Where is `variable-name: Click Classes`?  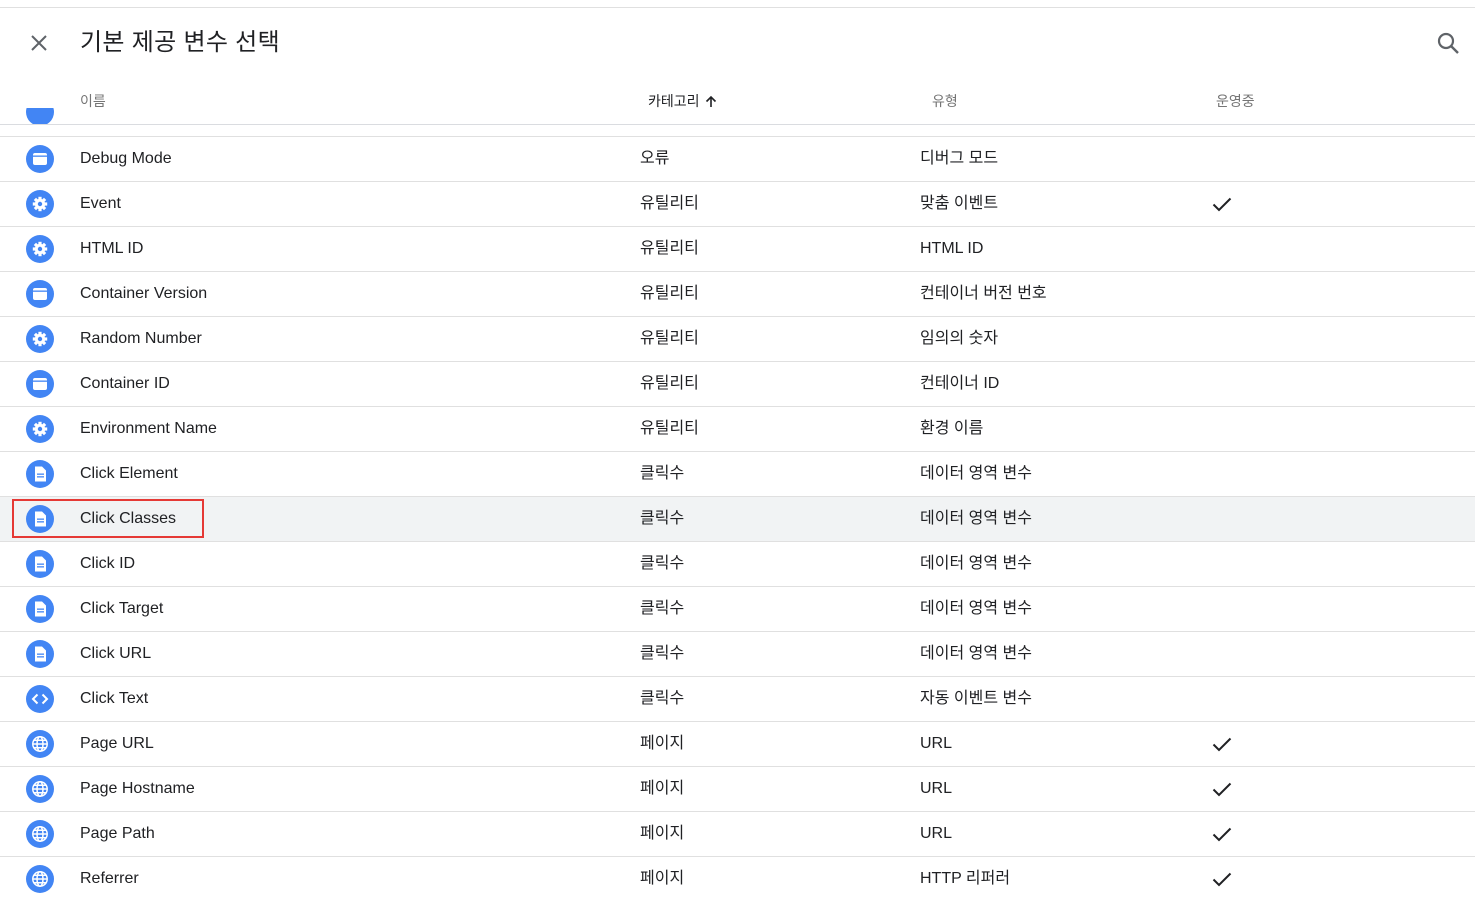 variable-name: Click Classes is located at coordinates (128, 518).